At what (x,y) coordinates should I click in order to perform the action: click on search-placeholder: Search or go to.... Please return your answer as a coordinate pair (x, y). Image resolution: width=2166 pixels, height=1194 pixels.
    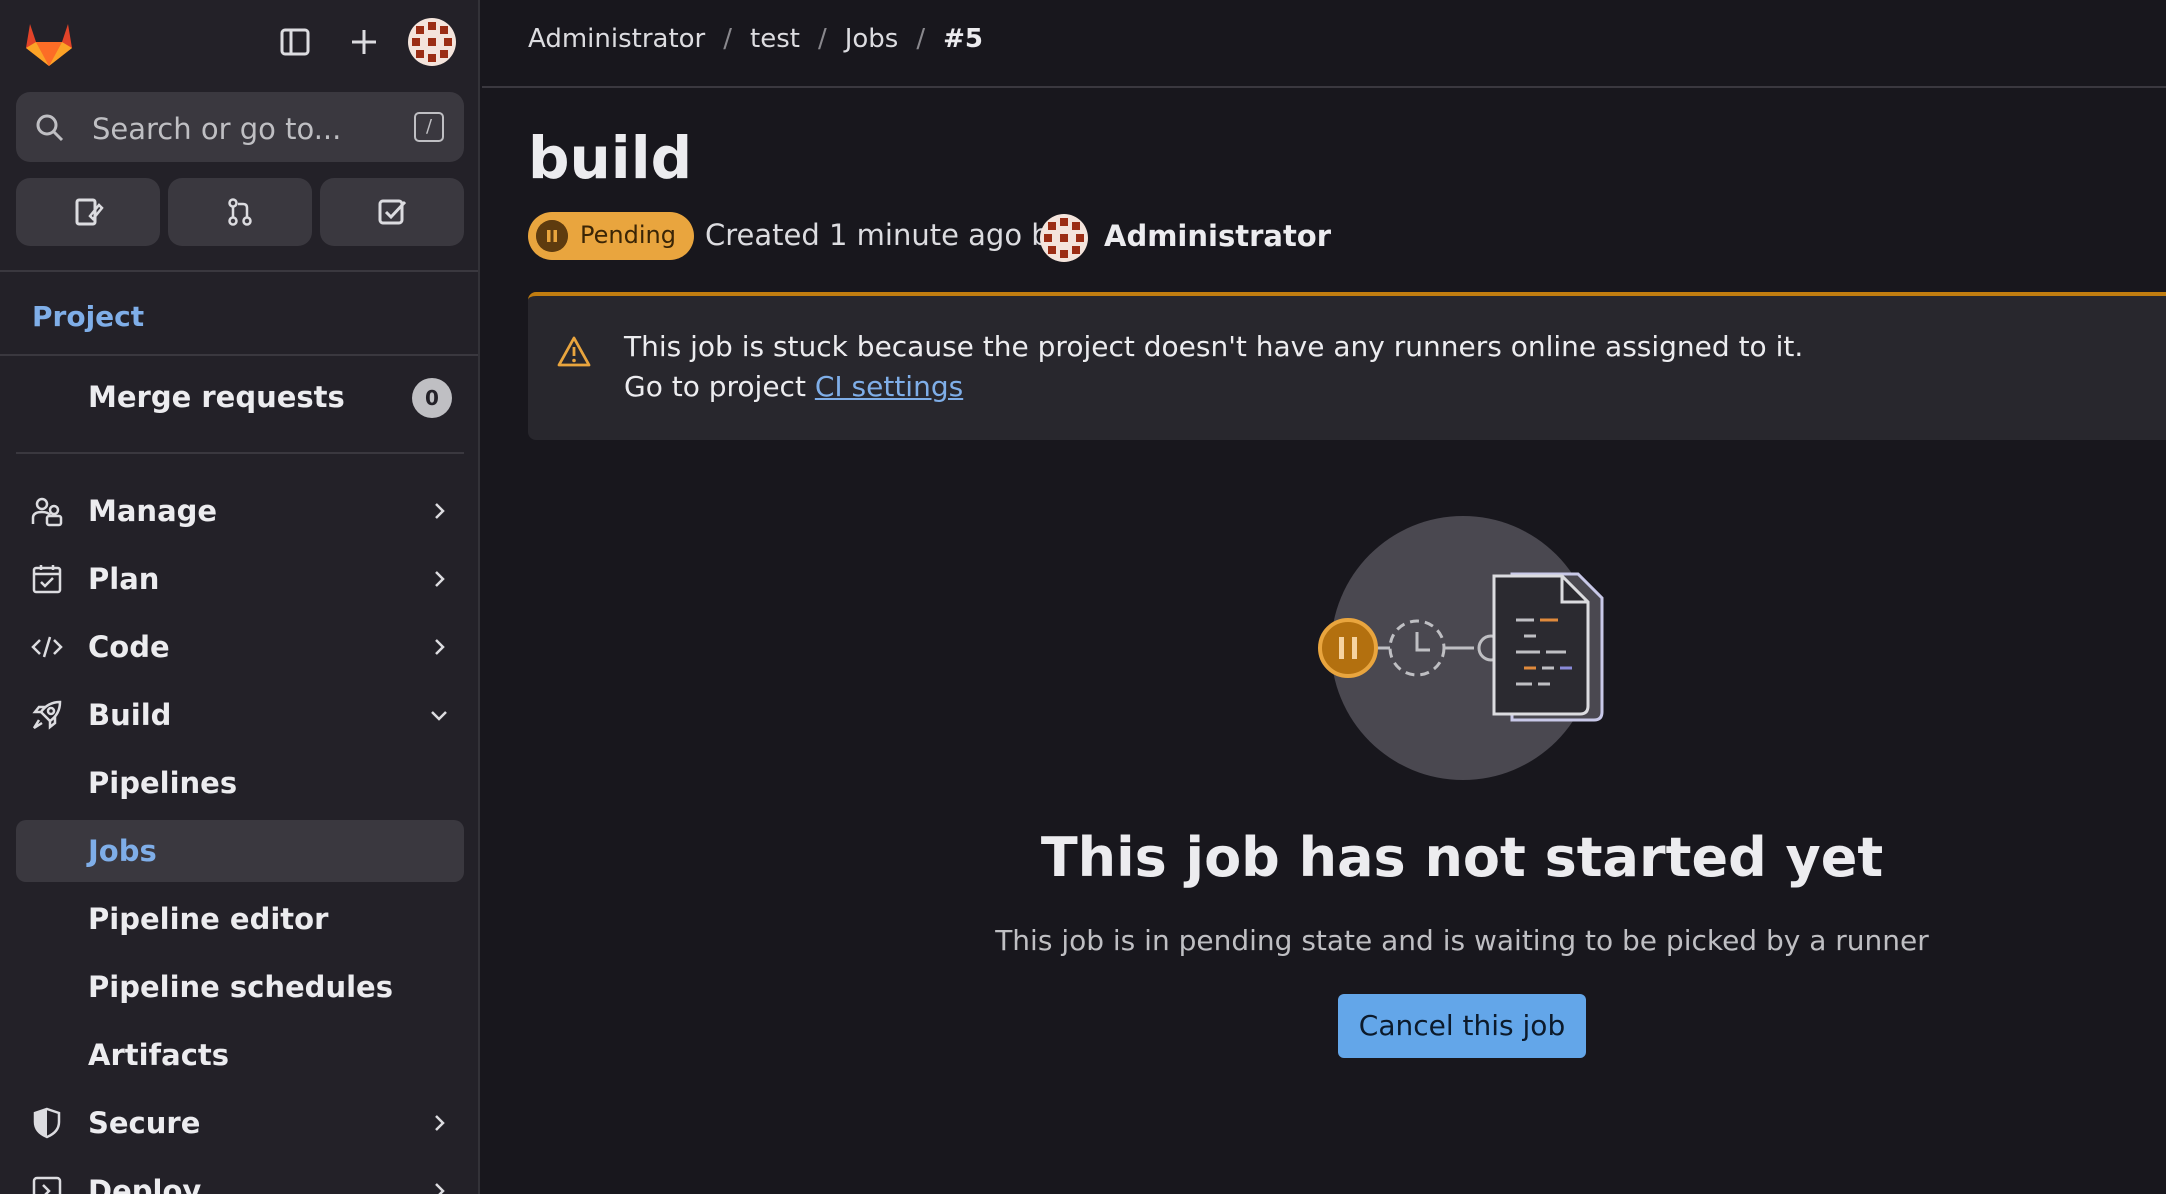
    Looking at the image, I should click on (217, 129).